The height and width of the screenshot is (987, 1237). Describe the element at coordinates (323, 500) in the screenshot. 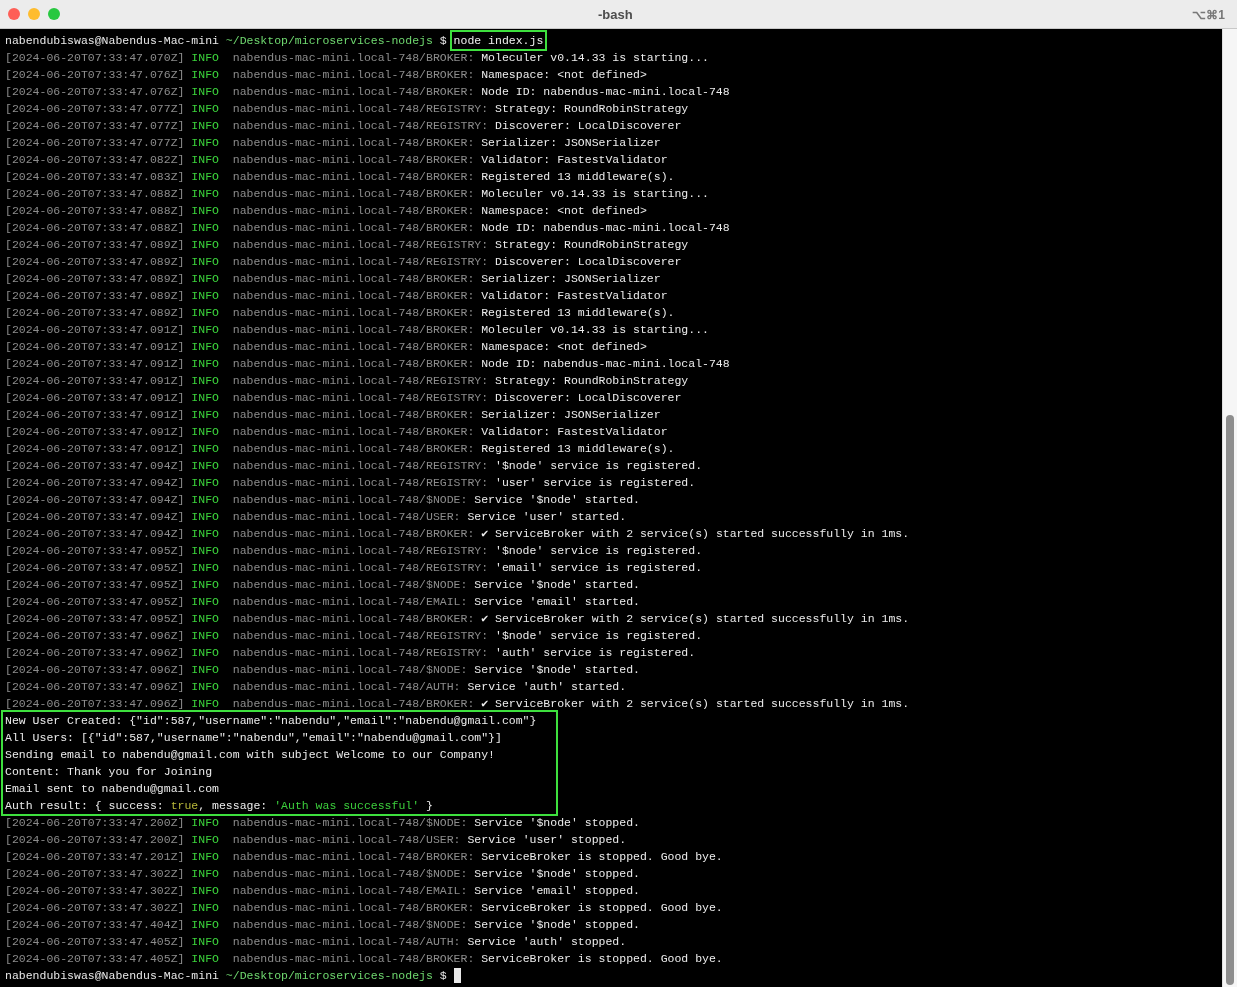

I see `log-line: [2024-06-20T07:33:47.094Z] INFO nabendus-mac-mini.local-748/$NODE: Service '$node' started.` at that location.